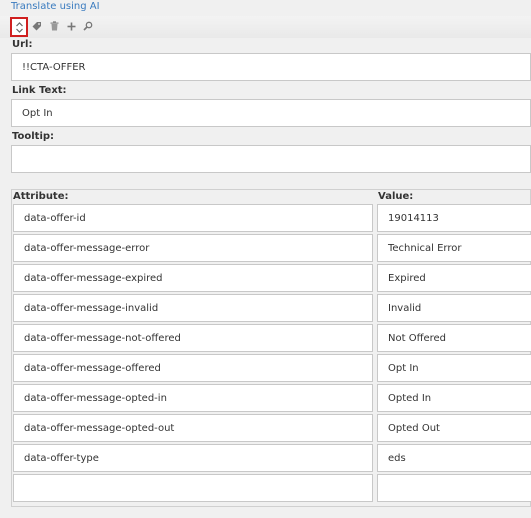 The image size is (531, 518). I want to click on trash-icon, so click(54, 26).